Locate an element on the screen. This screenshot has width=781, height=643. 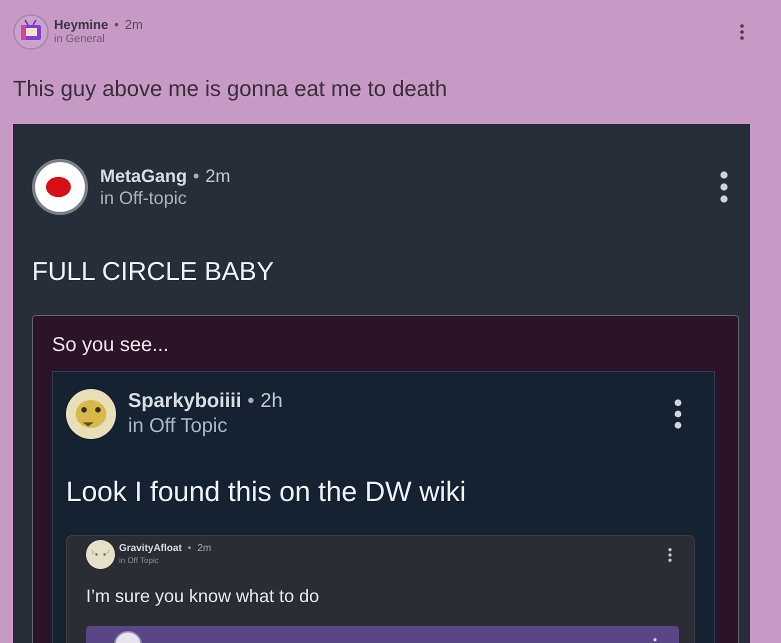
author-name: Sparkyboiiii is located at coordinates (185, 401).